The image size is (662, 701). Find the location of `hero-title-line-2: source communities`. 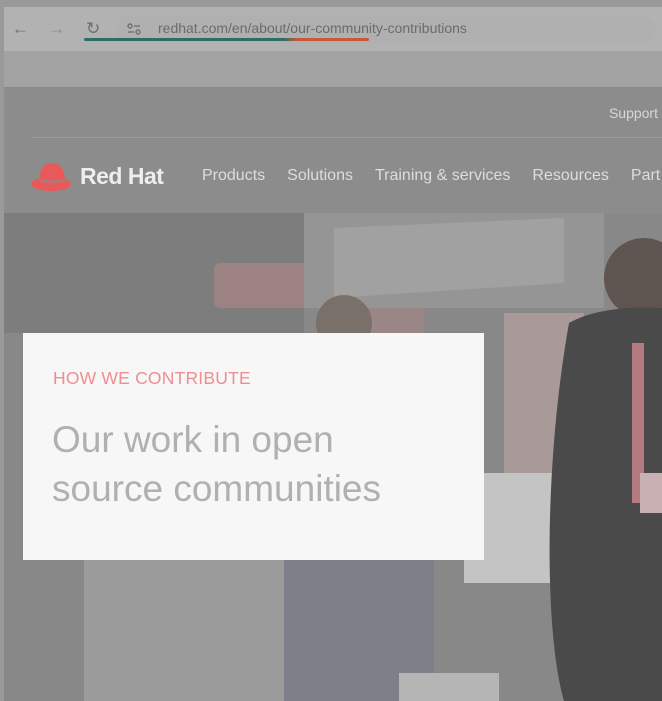

hero-title-line-2: source communities is located at coordinates (217, 488).